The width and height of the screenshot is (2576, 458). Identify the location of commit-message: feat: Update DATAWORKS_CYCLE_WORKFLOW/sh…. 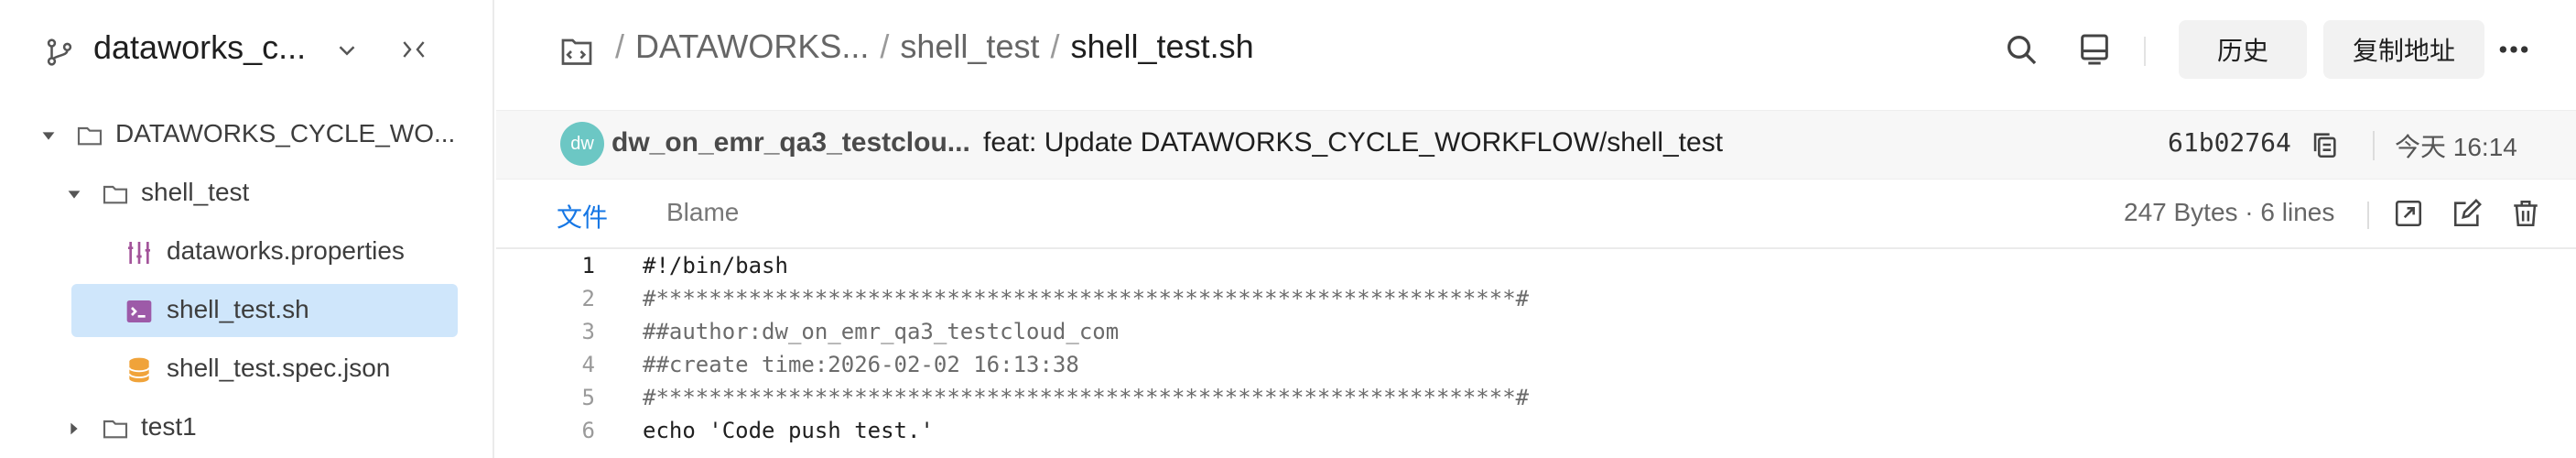
(1353, 143).